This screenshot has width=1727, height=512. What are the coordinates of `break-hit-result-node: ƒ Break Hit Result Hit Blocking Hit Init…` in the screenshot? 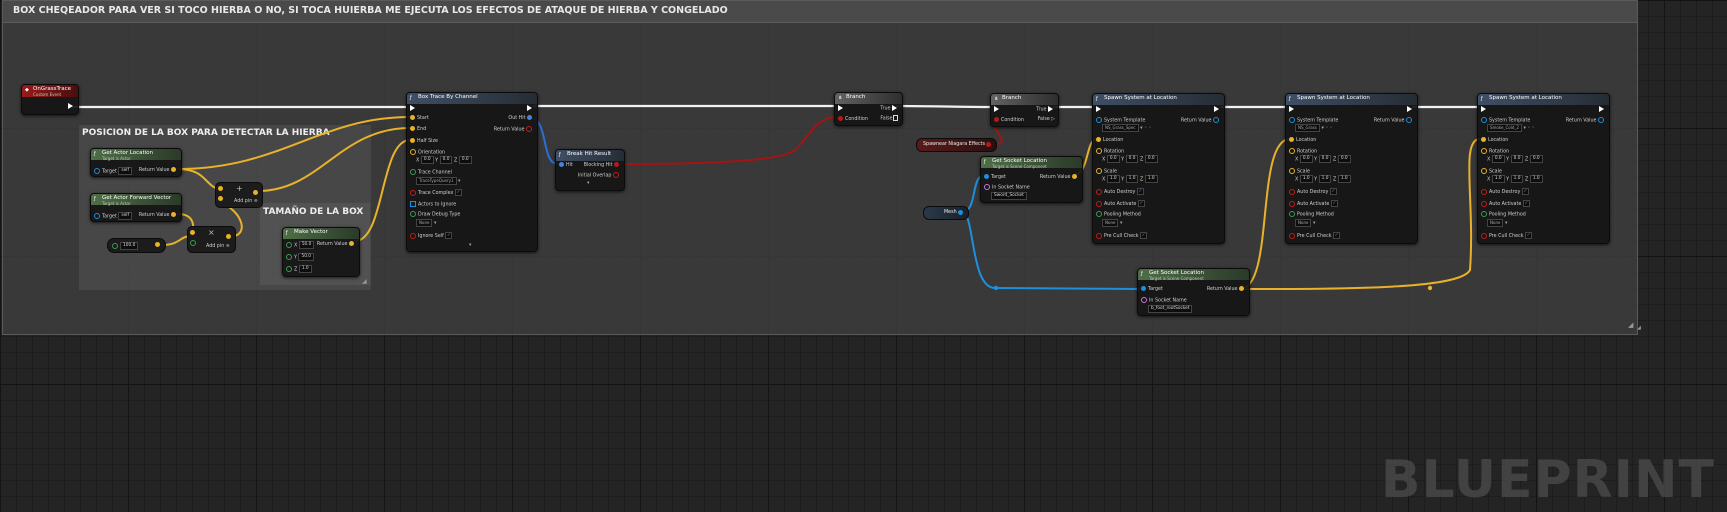 It's located at (590, 170).